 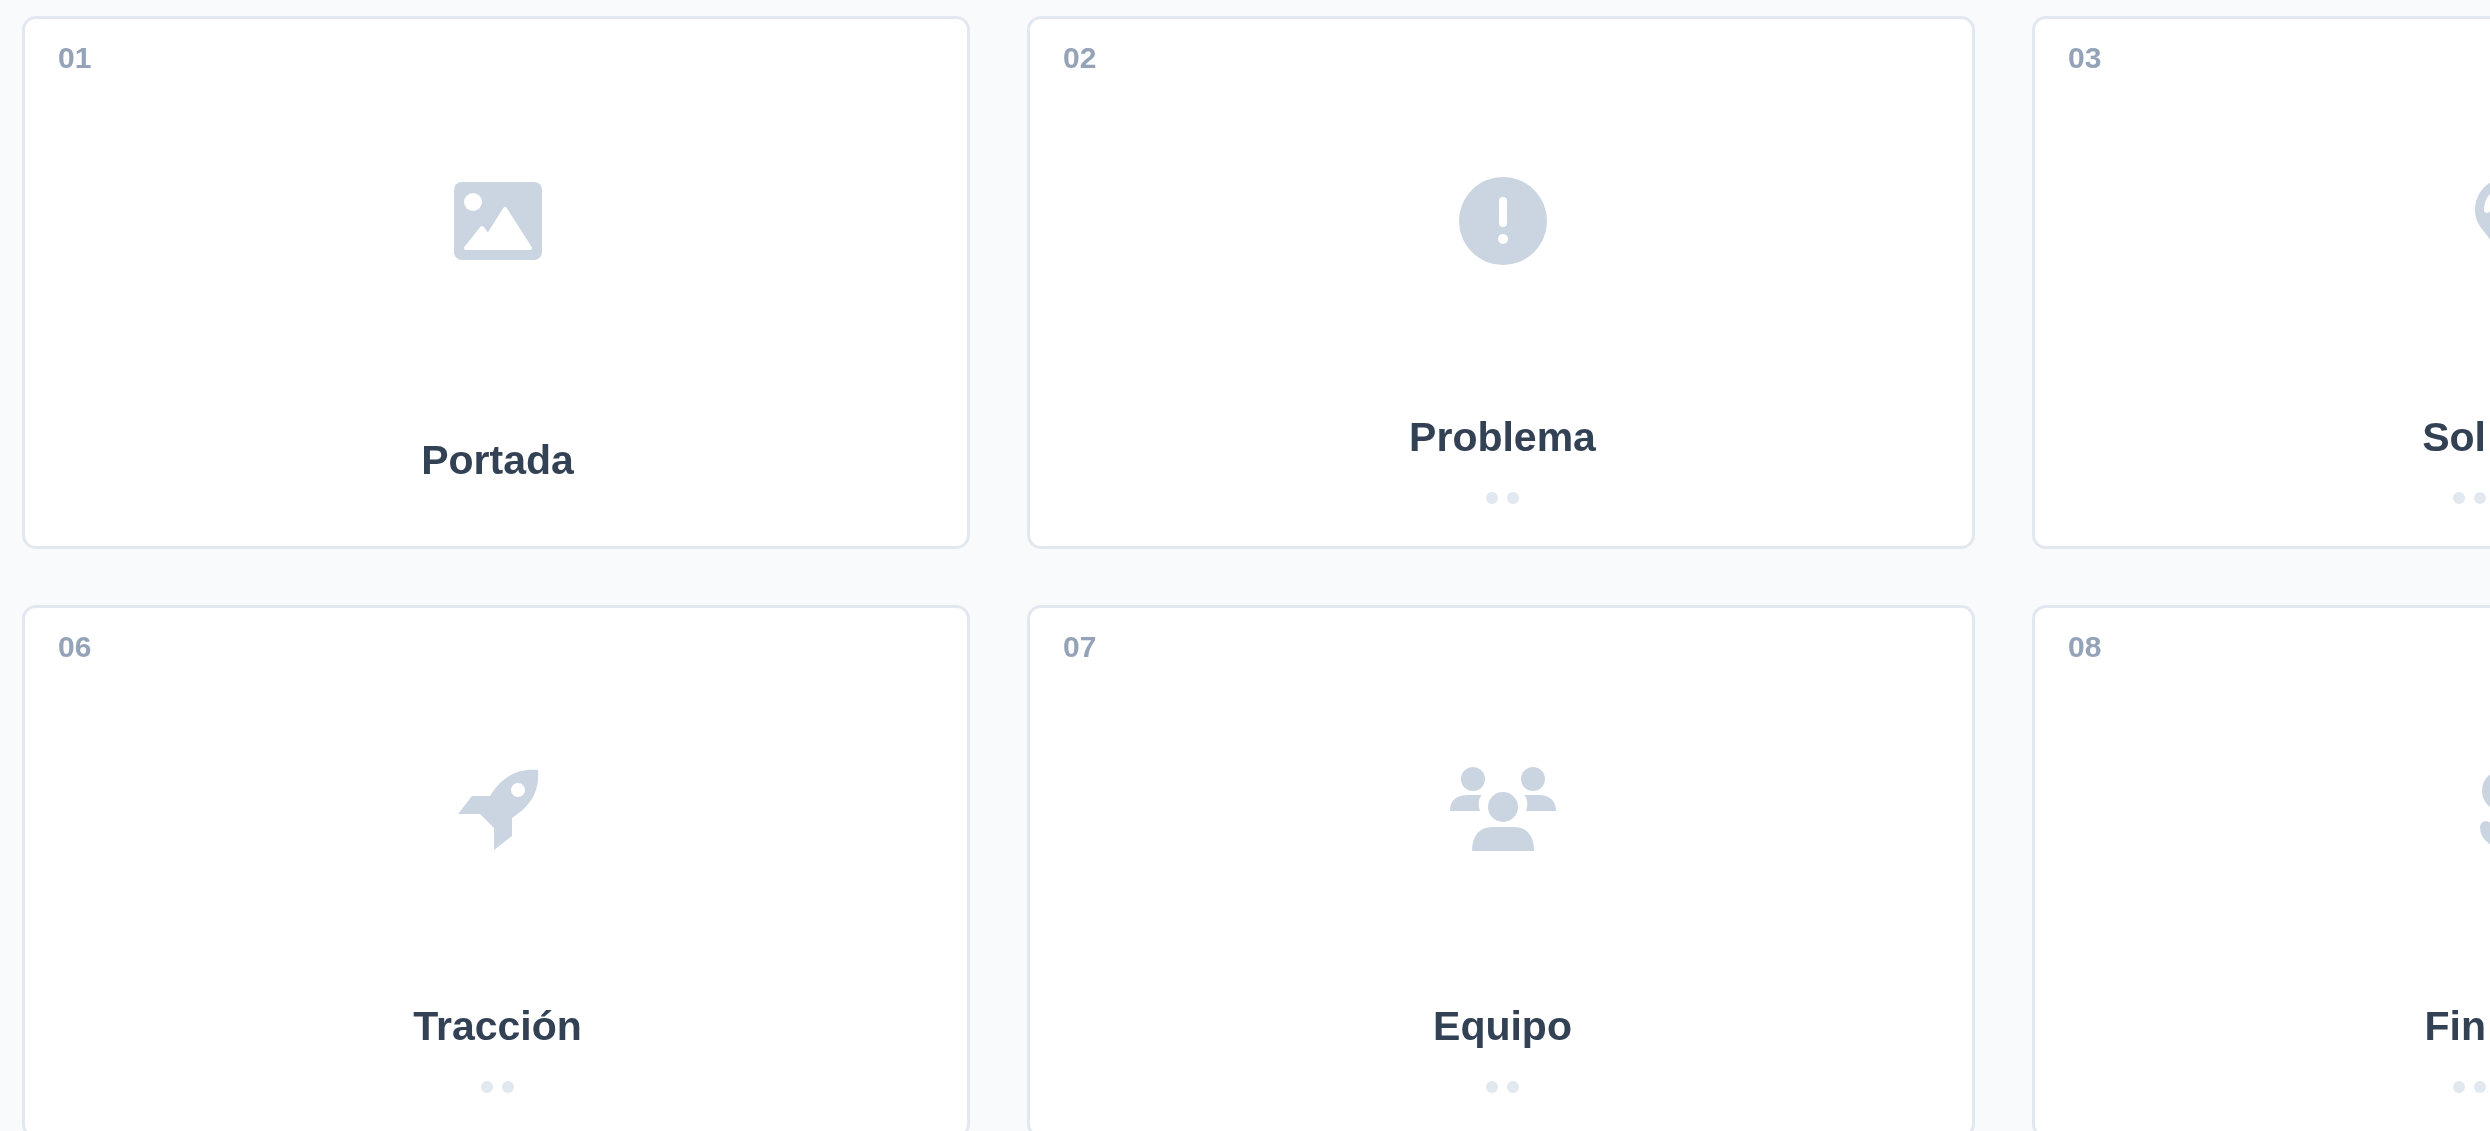 What do you see at coordinates (1080, 58) in the screenshot?
I see `slide-number: 02` at bounding box center [1080, 58].